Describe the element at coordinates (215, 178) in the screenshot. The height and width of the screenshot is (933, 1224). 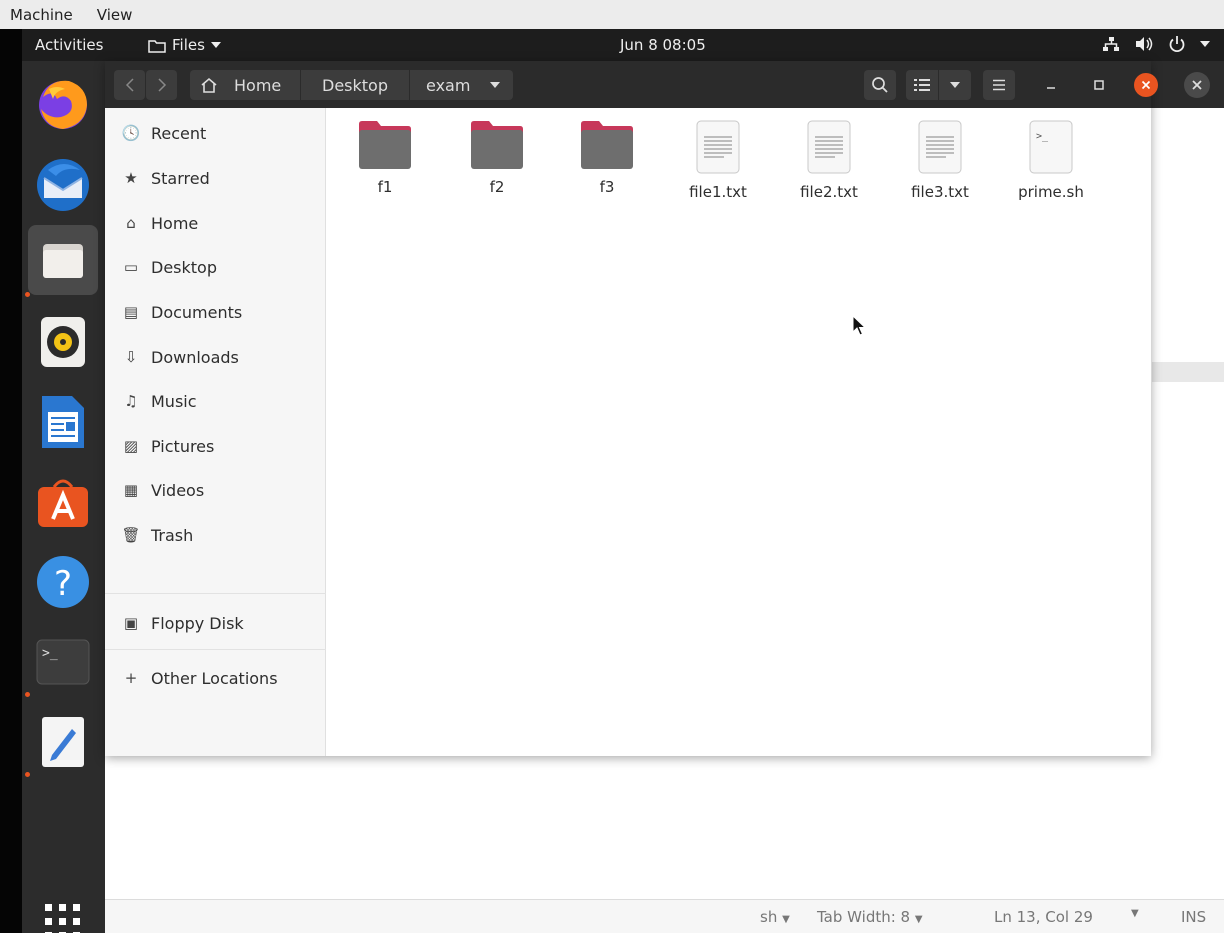
I see `sidebar-item-starred: ★ Starred` at that location.